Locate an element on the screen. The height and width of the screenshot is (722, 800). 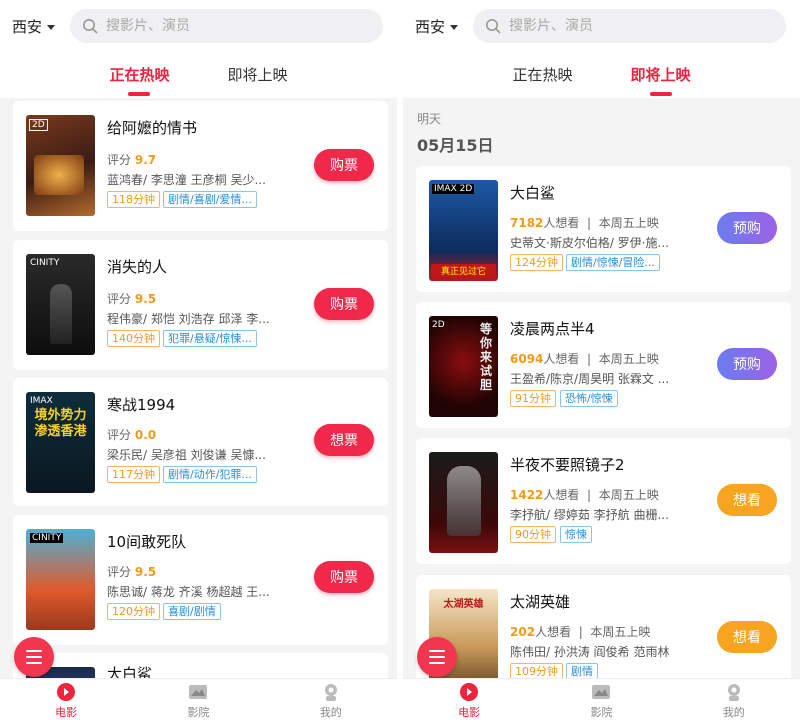
movie-poster: 2D is located at coordinates (60, 165).